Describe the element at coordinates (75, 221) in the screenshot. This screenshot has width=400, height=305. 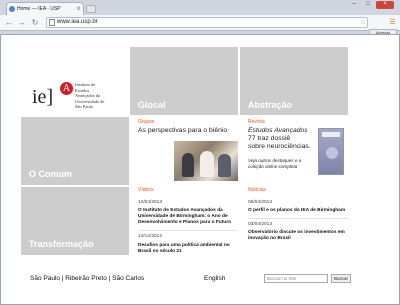
I see `tile-transformacao: Transformação` at that location.